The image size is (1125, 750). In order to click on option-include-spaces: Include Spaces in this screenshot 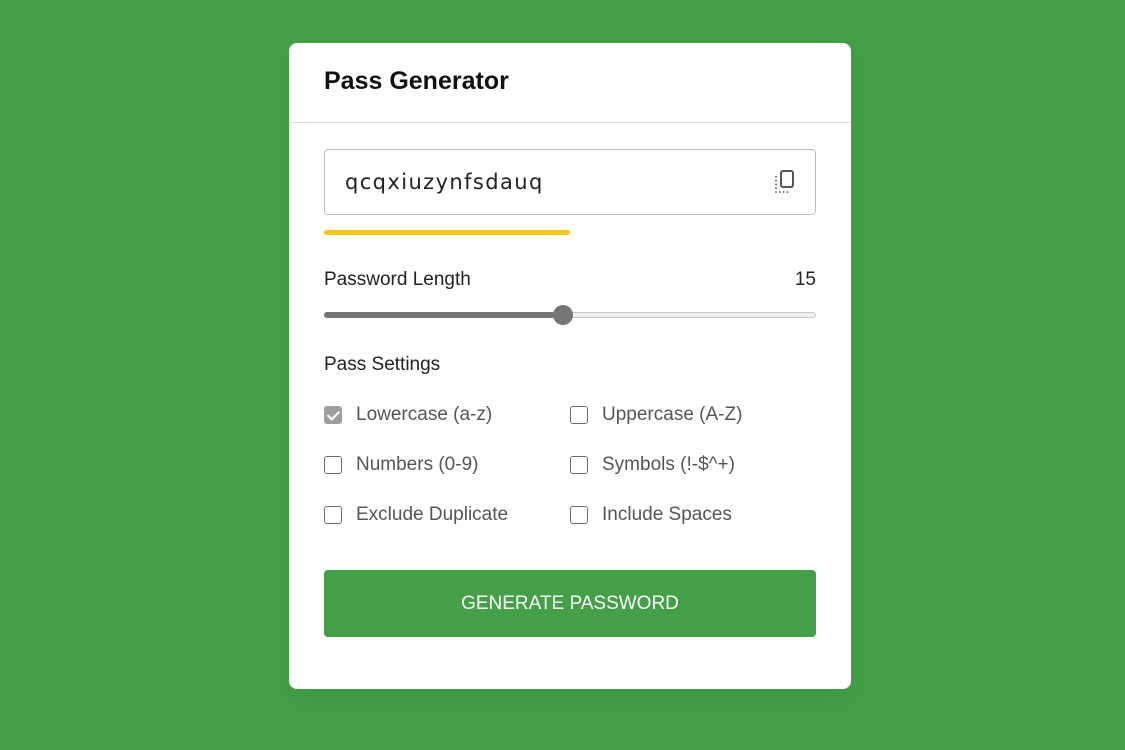, I will do `click(651, 515)`.